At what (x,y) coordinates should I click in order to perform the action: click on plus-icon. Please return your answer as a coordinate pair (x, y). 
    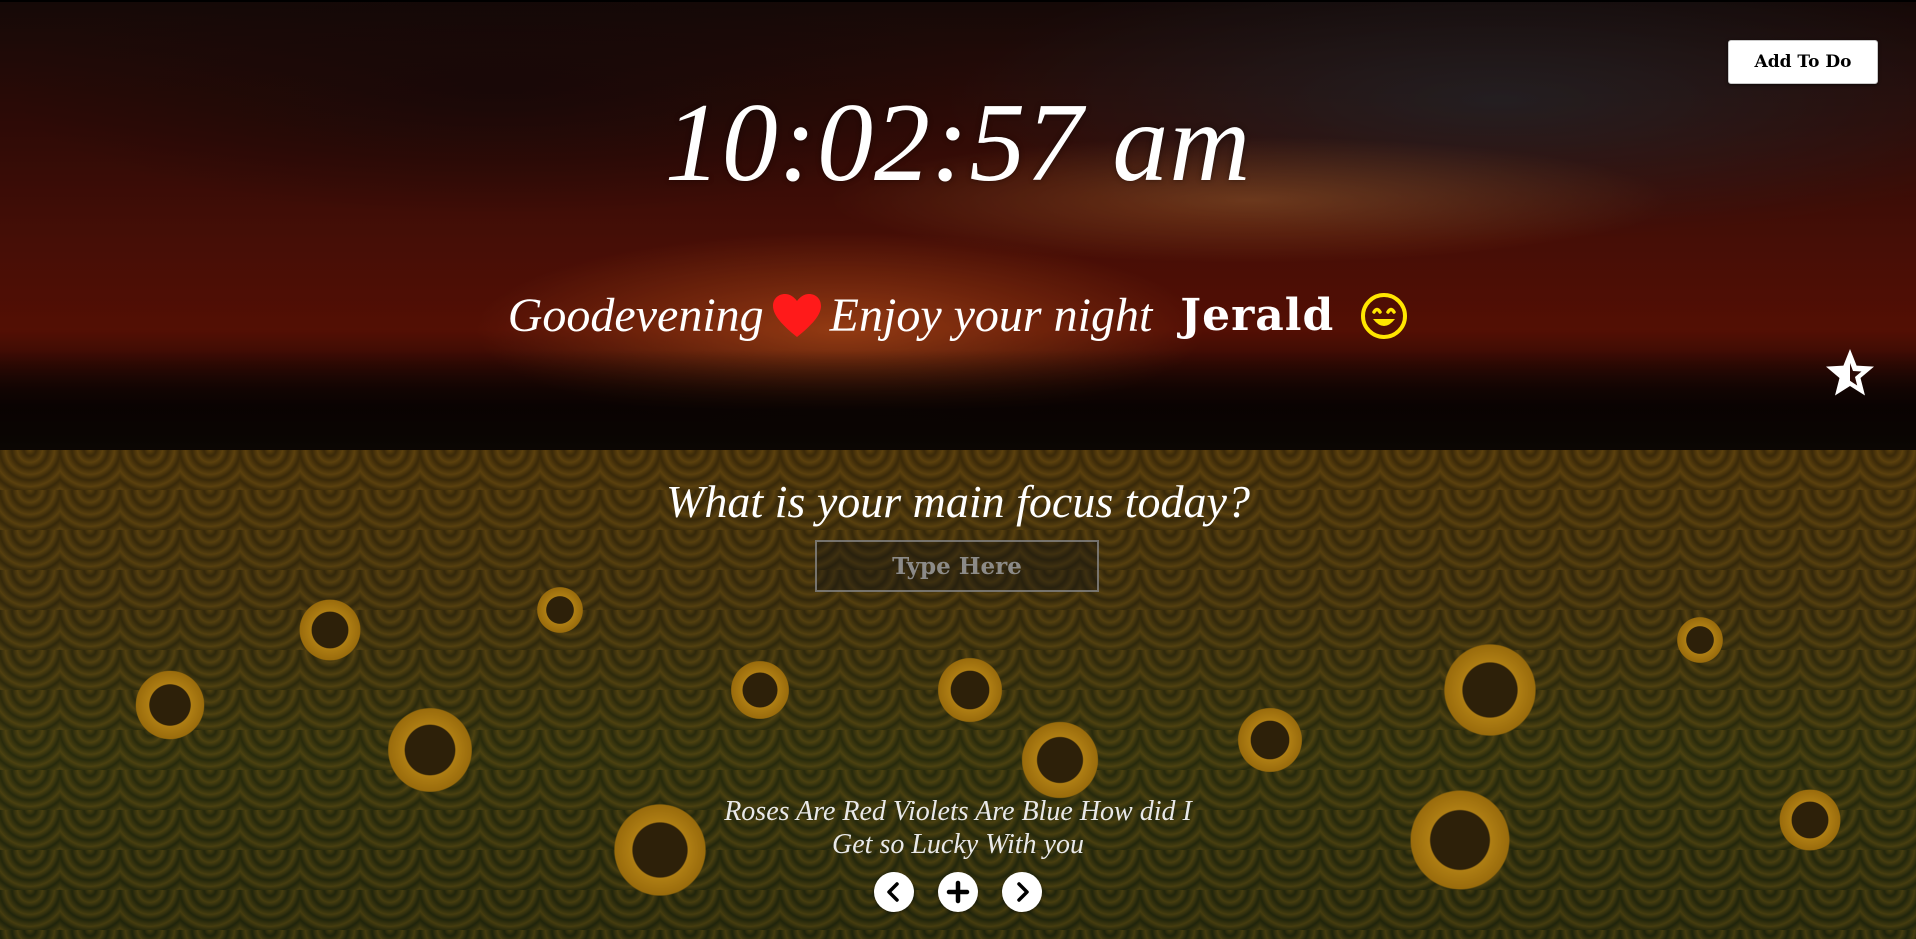
    Looking at the image, I should click on (958, 892).